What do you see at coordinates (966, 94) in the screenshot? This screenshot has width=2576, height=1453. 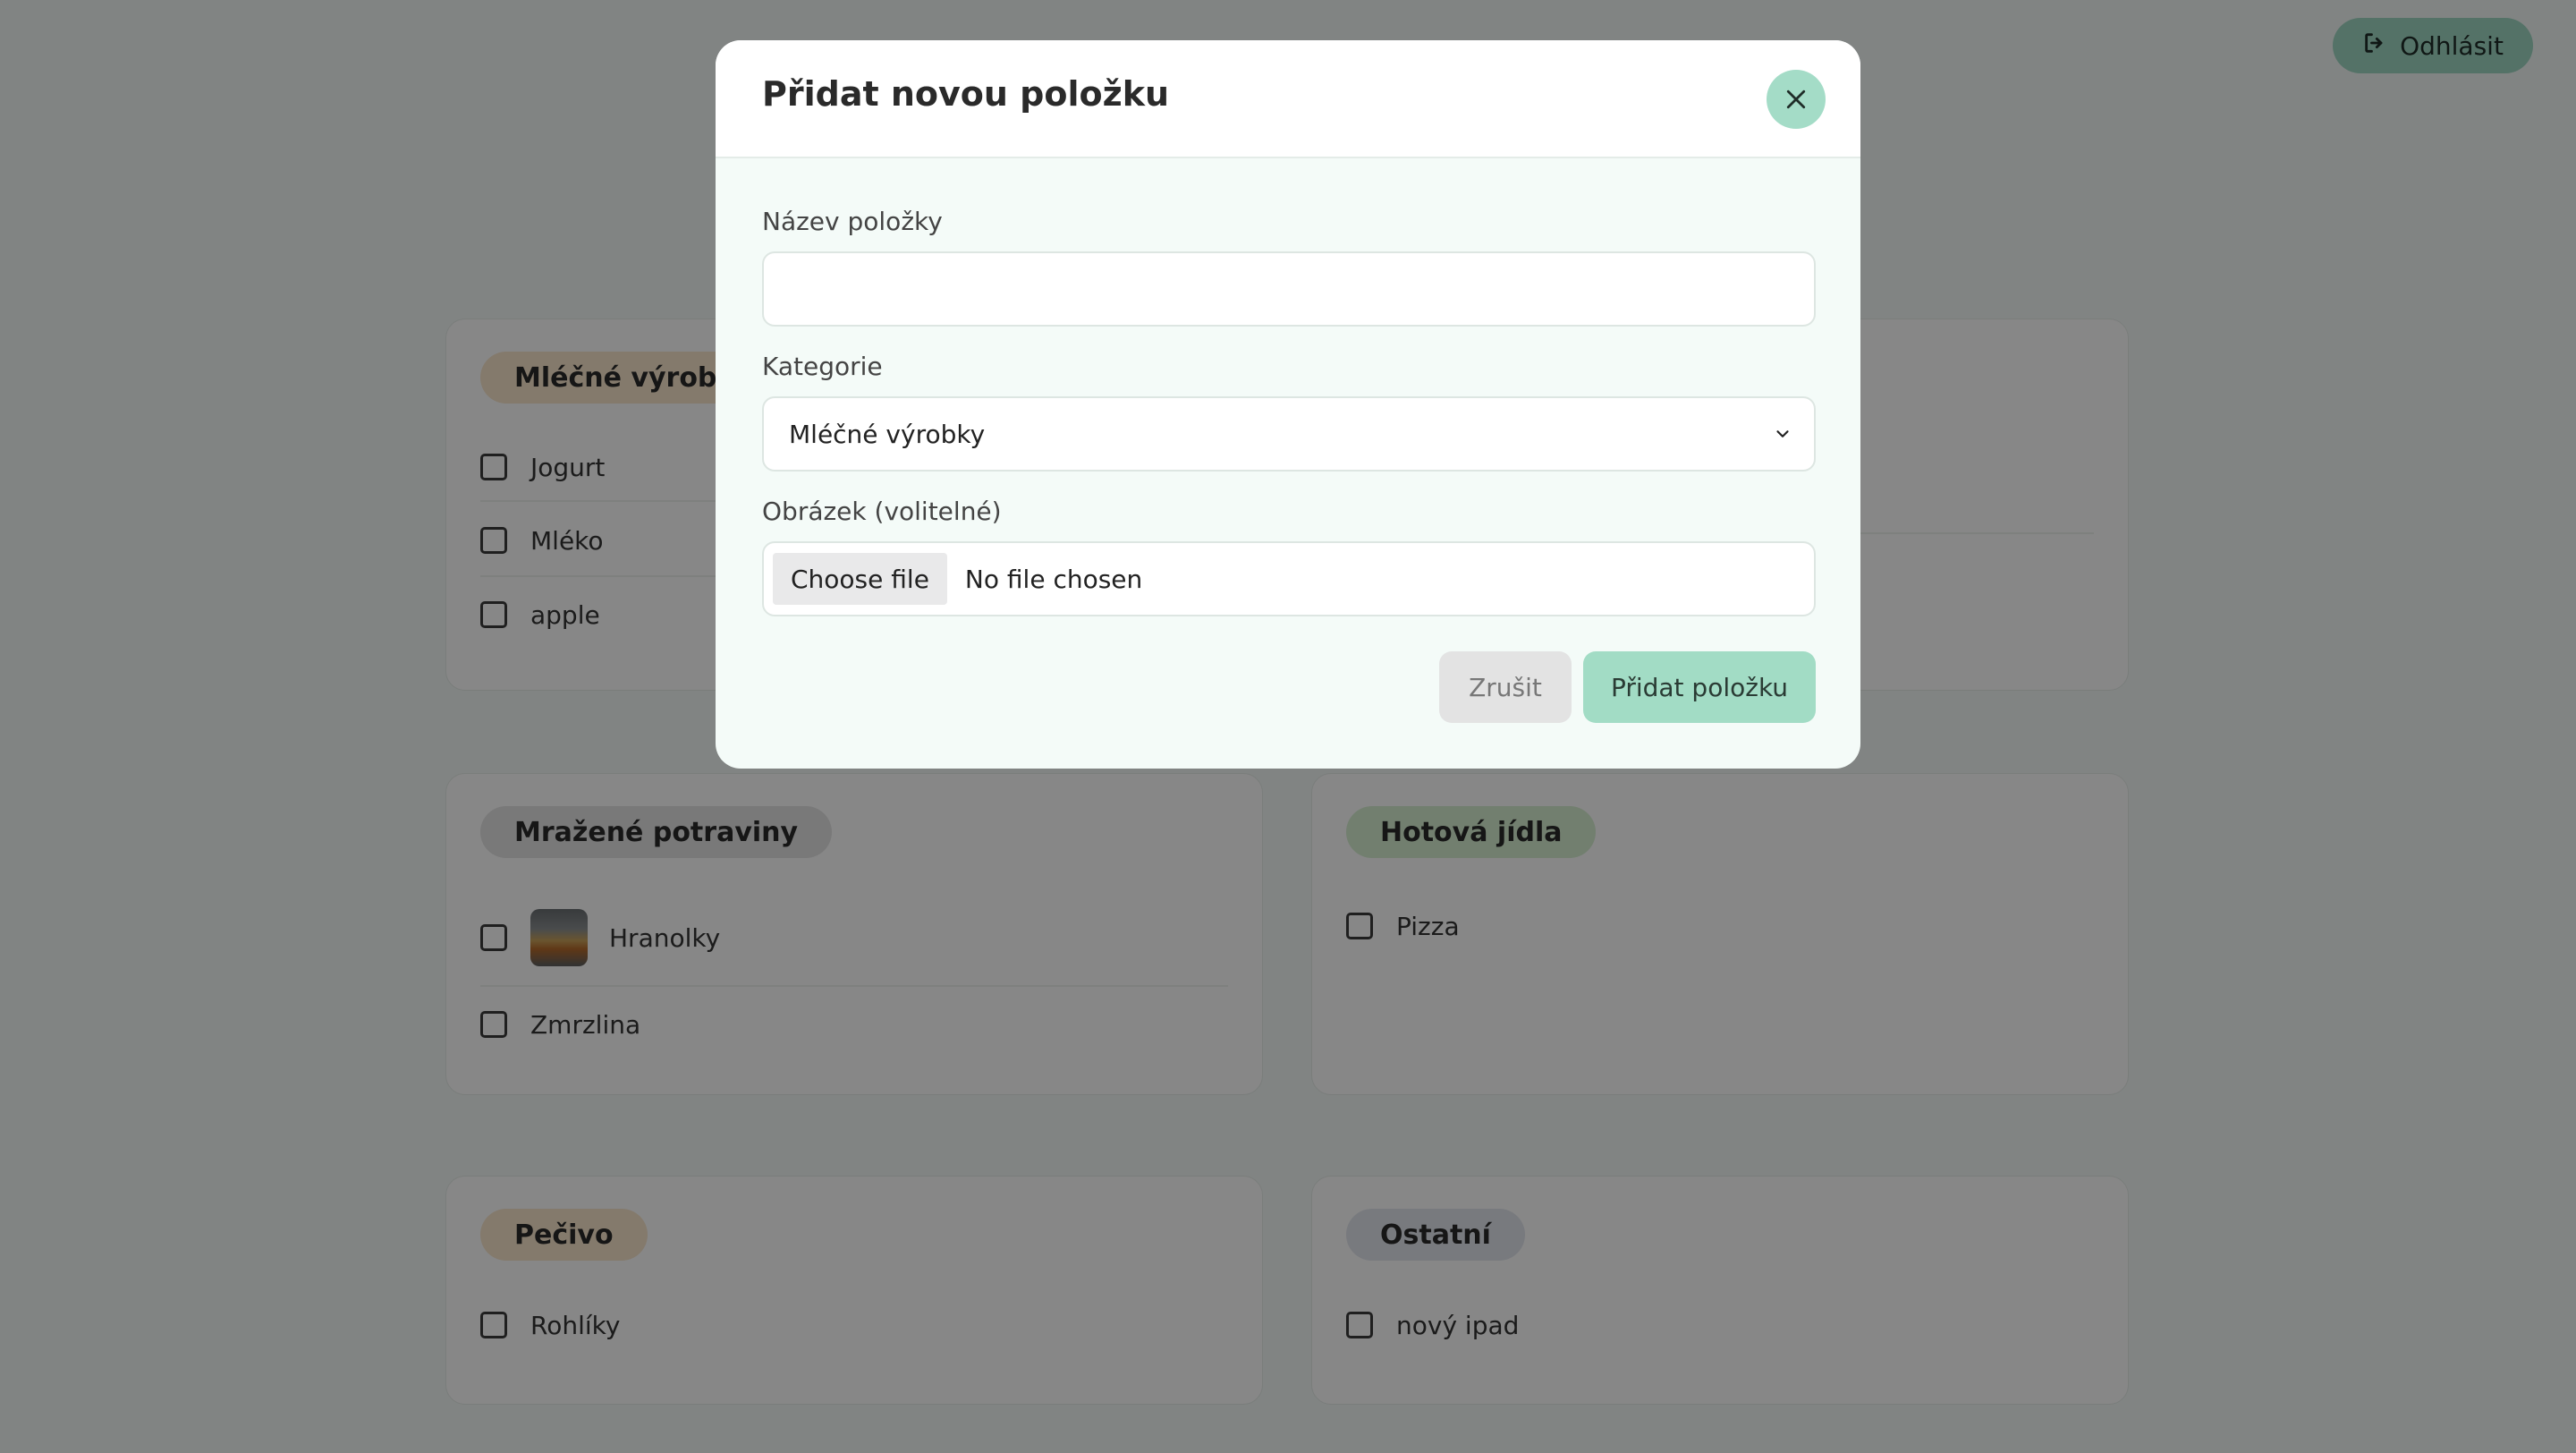 I see `dialog-title: Přidat novou položku` at bounding box center [966, 94].